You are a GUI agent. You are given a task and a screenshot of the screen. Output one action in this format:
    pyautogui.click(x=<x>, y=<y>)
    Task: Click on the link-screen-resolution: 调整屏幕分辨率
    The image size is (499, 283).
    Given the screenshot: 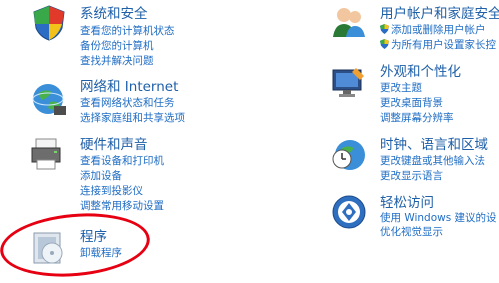 What is the action you would take?
    pyautogui.click(x=417, y=118)
    